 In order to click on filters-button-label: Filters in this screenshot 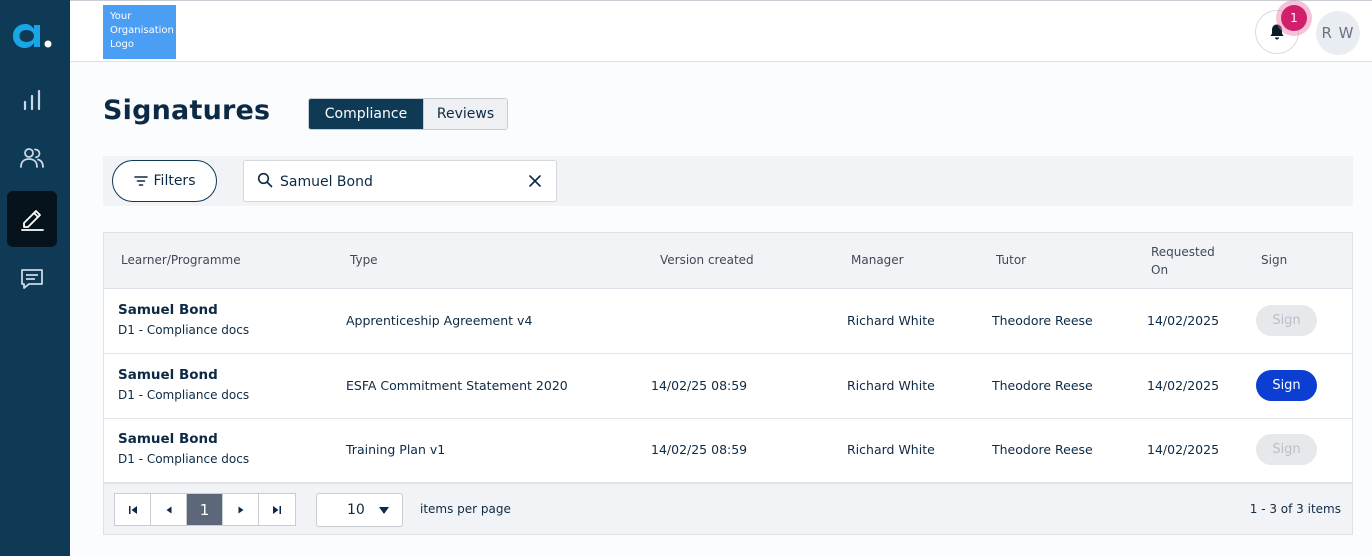, I will do `click(174, 181)`.